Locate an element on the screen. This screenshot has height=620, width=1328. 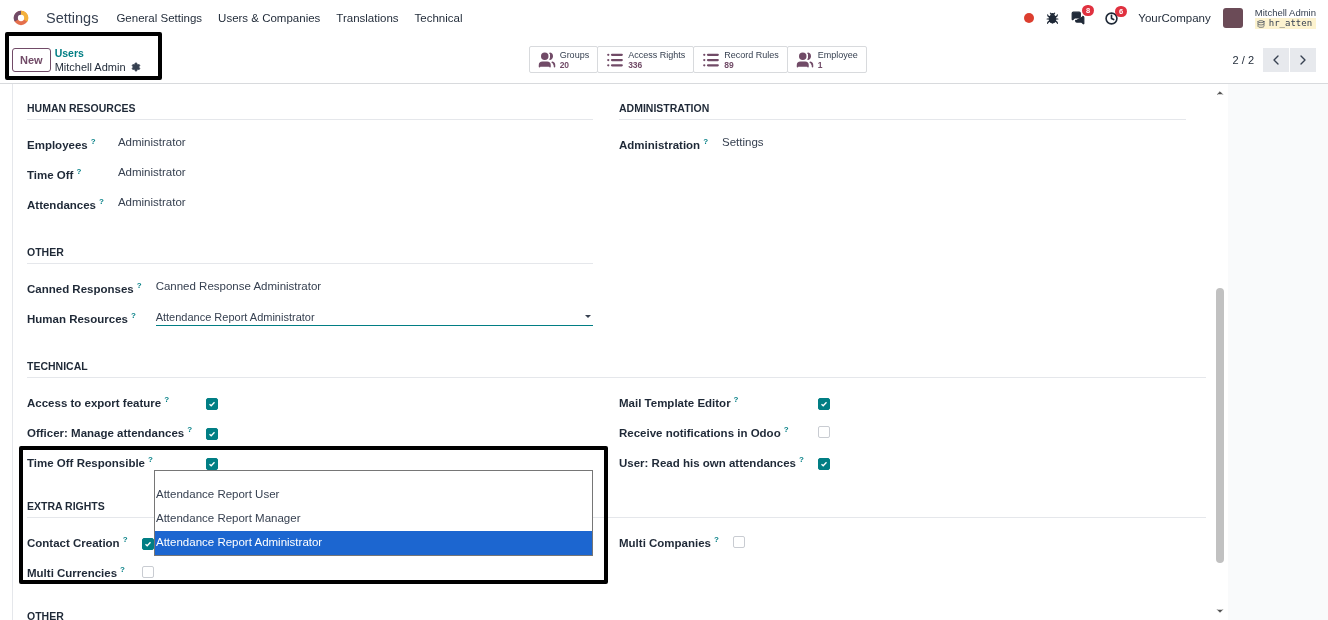
select-field: Attendance Report Administrator is located at coordinates (374, 317).